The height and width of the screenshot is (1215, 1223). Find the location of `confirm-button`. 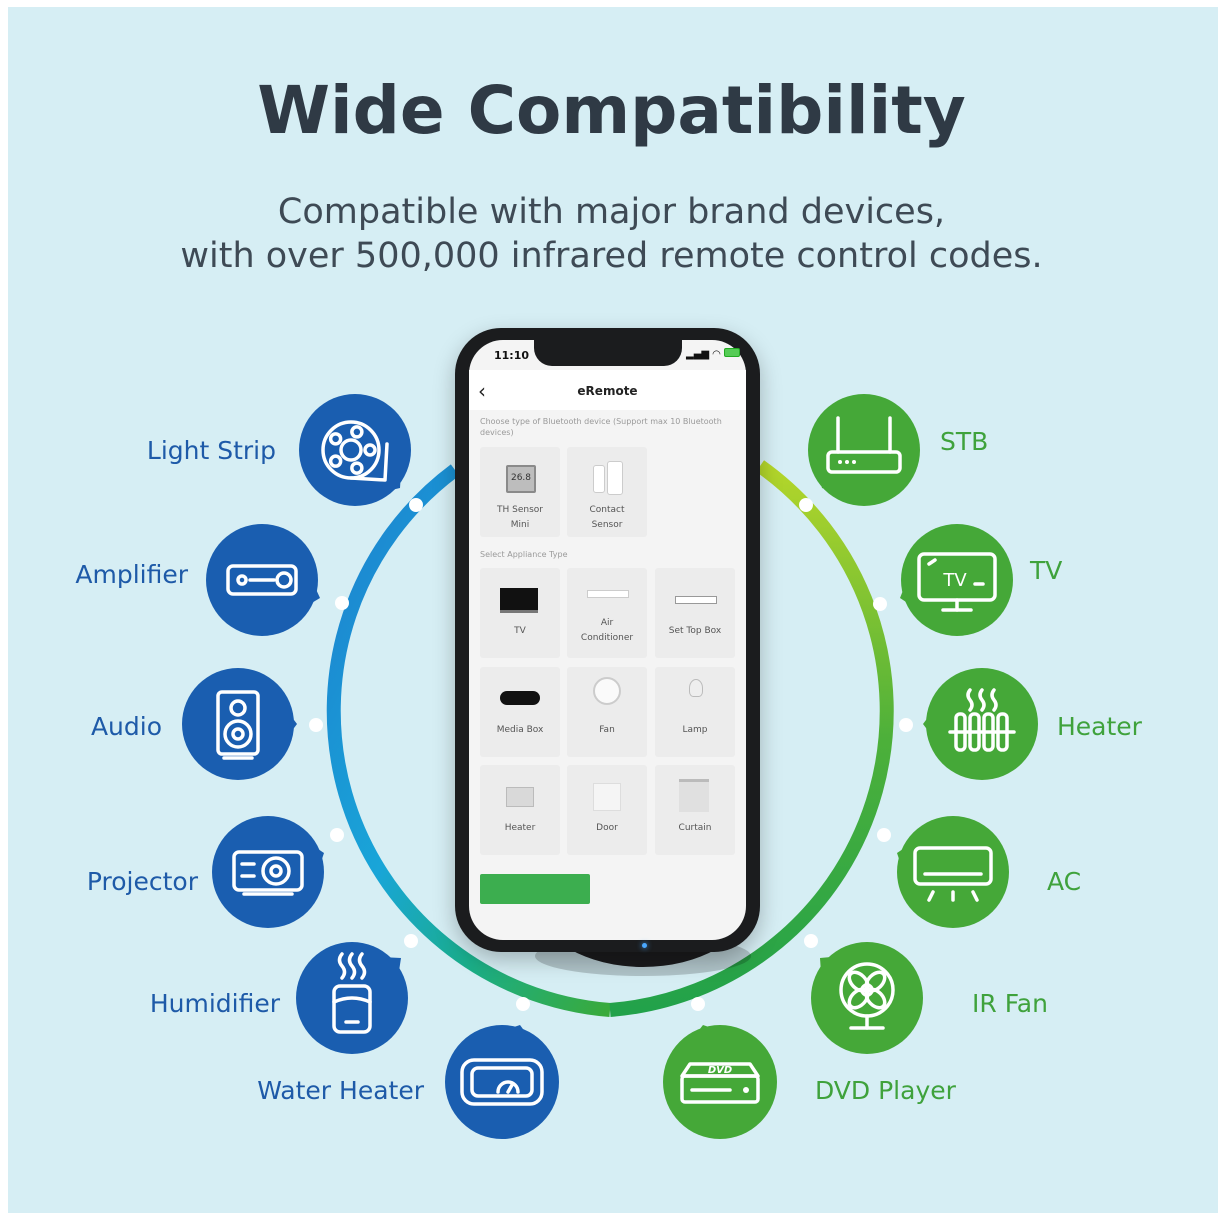

confirm-button is located at coordinates (535, 889).